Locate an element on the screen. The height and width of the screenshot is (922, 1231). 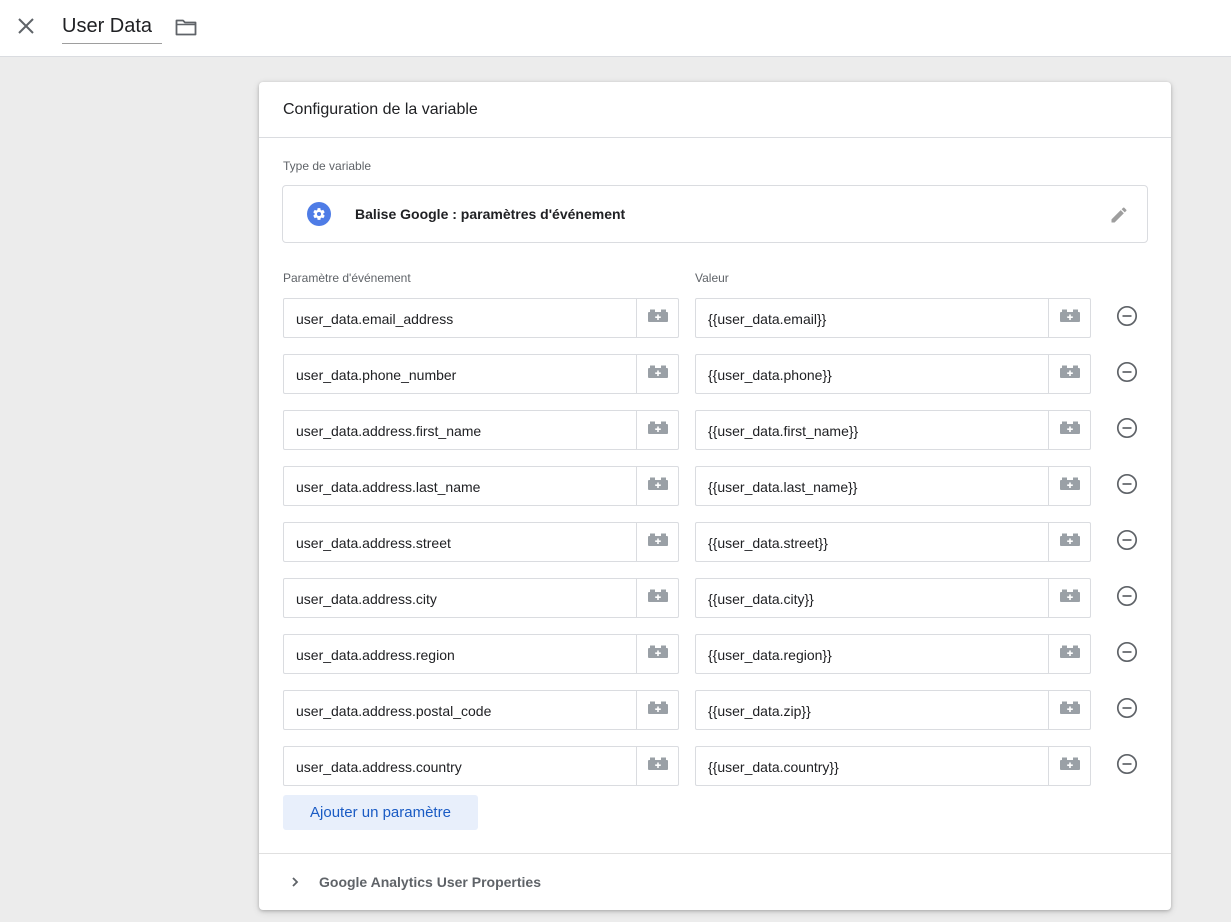
param-name-value: user_data.address.first_name is located at coordinates (389, 431).